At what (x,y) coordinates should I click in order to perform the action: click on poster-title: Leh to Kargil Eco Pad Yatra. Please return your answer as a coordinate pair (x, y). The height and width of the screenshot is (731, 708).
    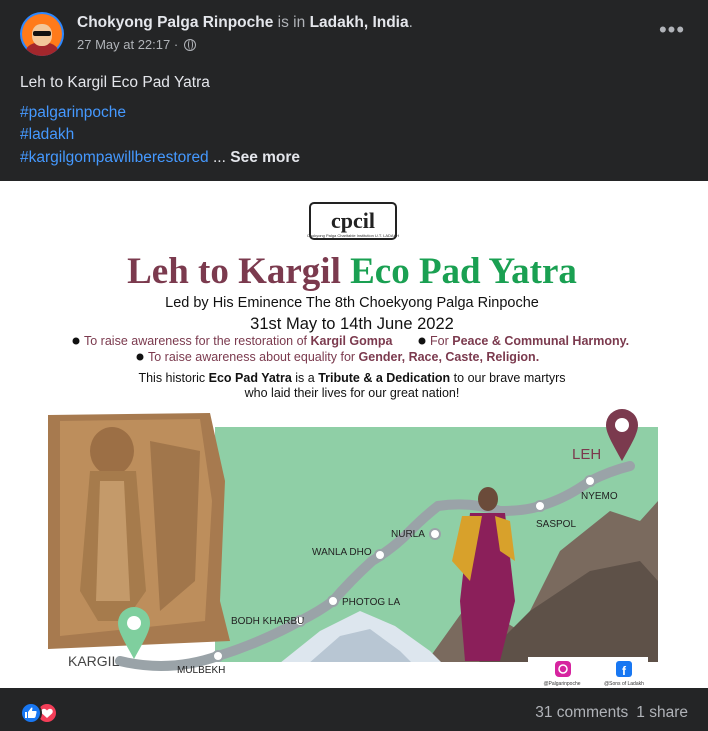
    Looking at the image, I should click on (352, 271).